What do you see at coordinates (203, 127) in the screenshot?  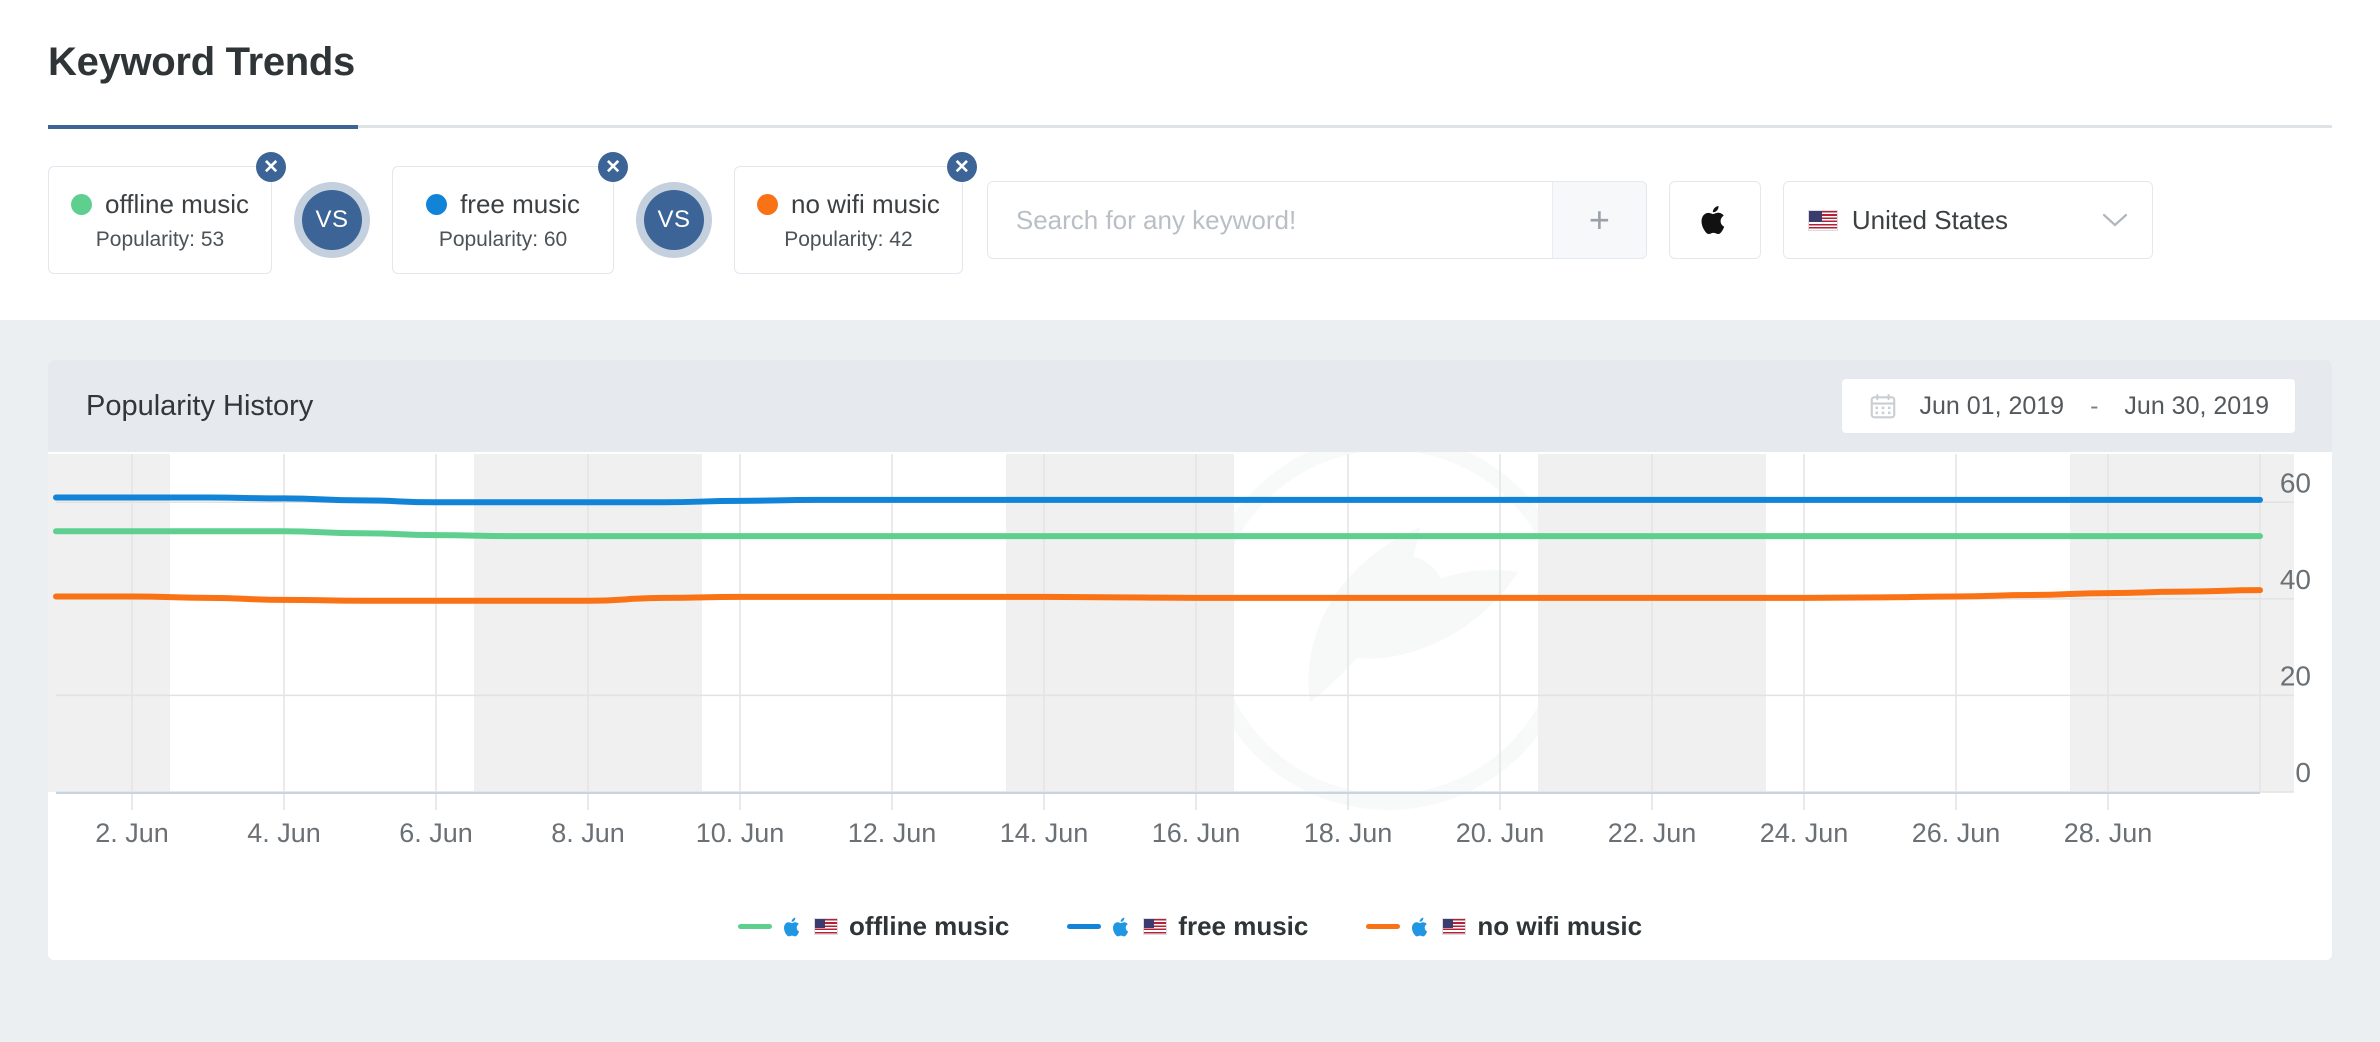 I see `title-underline-active` at bounding box center [203, 127].